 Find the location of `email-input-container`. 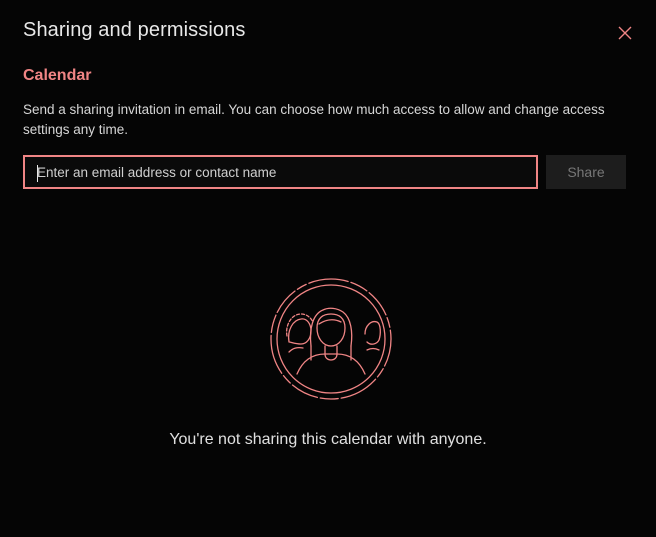

email-input-container is located at coordinates (280, 172).